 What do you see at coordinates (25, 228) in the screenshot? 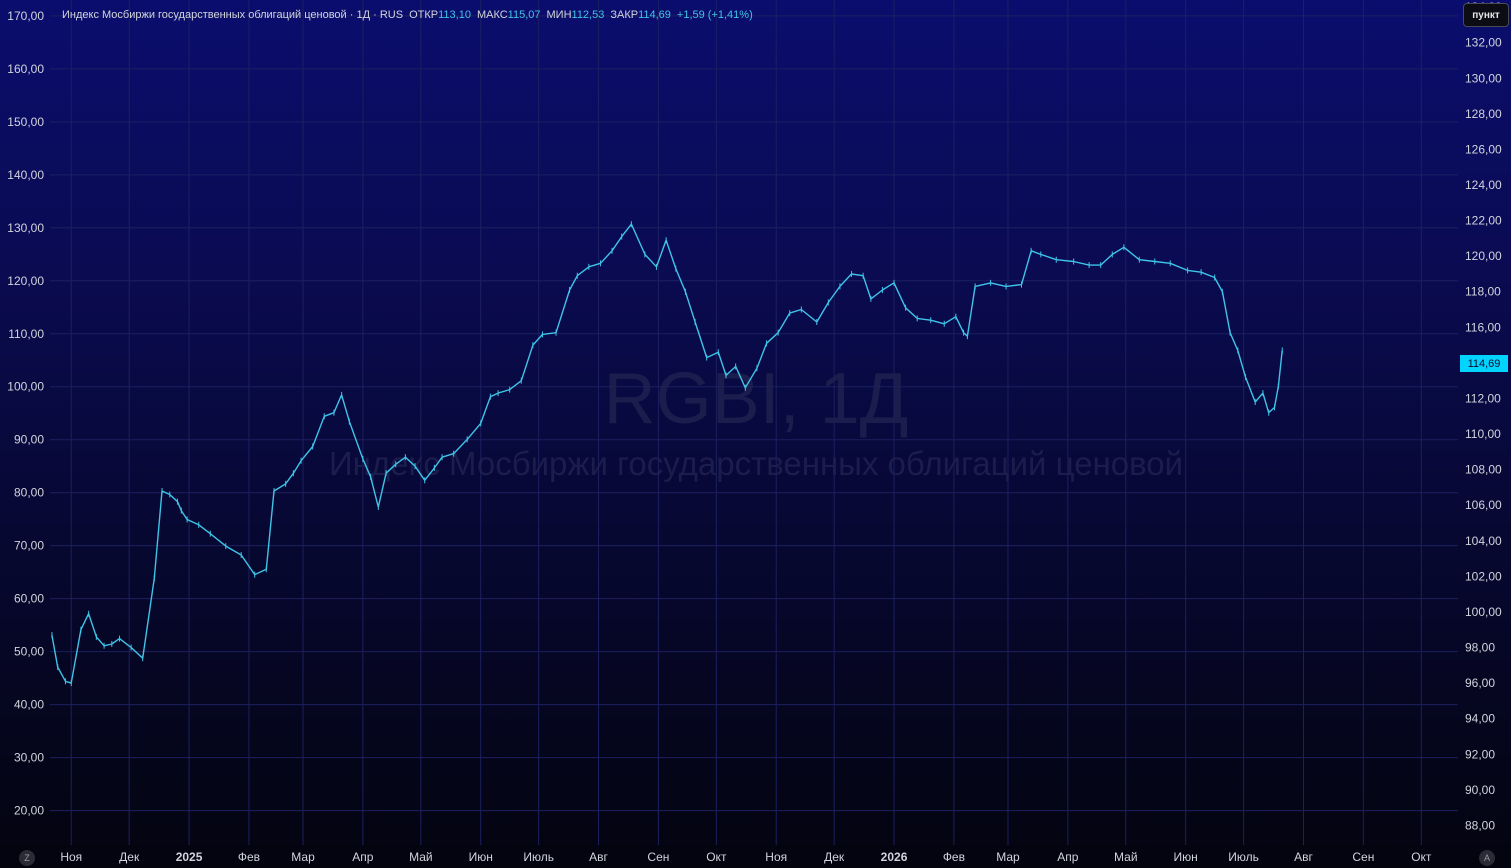
I see `left-tick-label: 130,00` at bounding box center [25, 228].